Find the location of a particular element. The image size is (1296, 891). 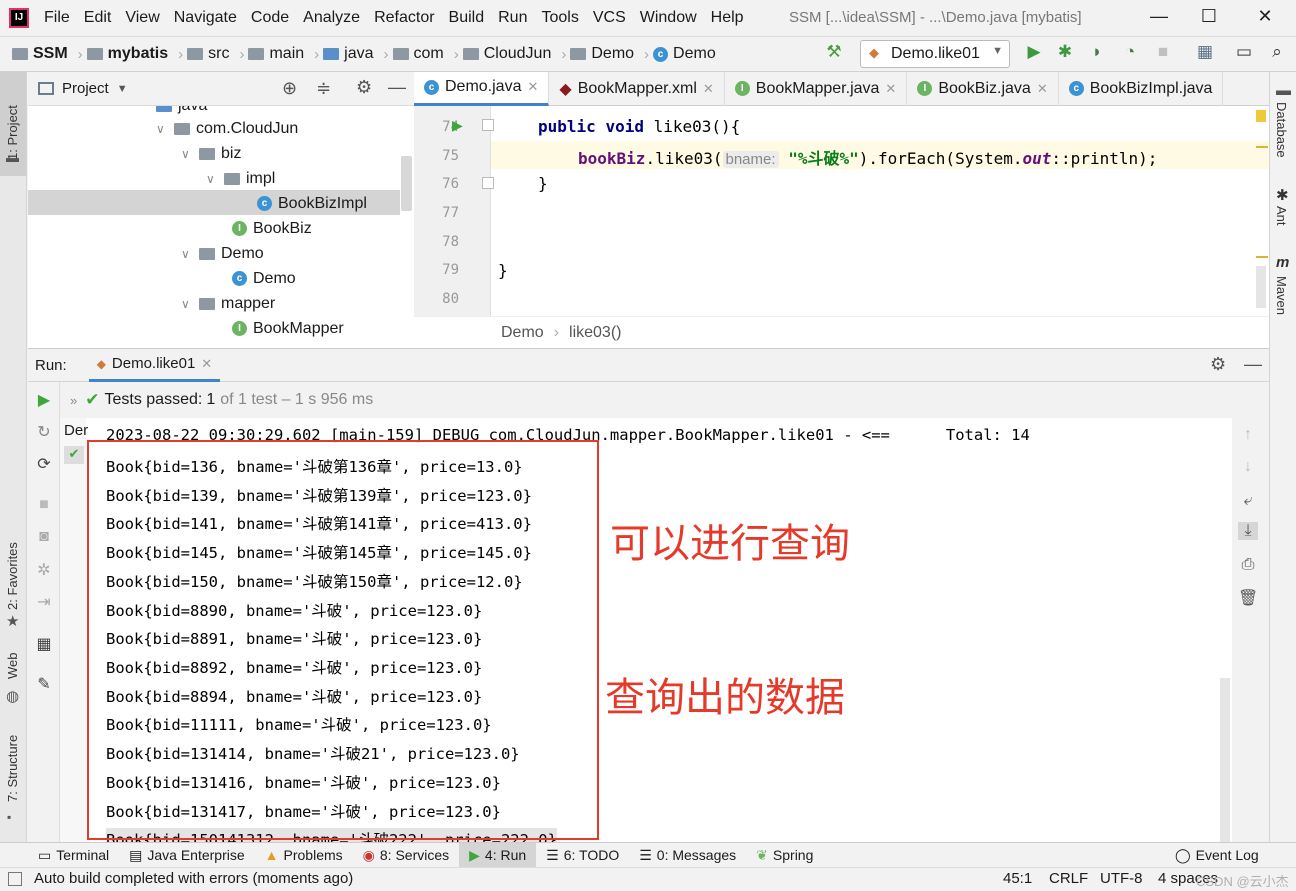

todo-tab: ☰ 6: TODO is located at coordinates (582, 855).